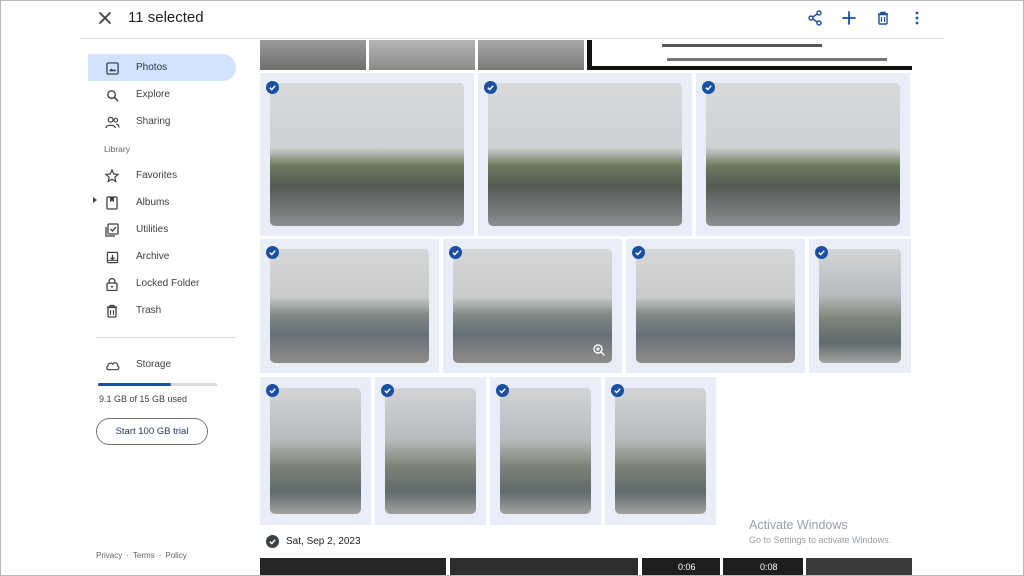  I want to click on sidebar-item-label: Favorites, so click(157, 175).